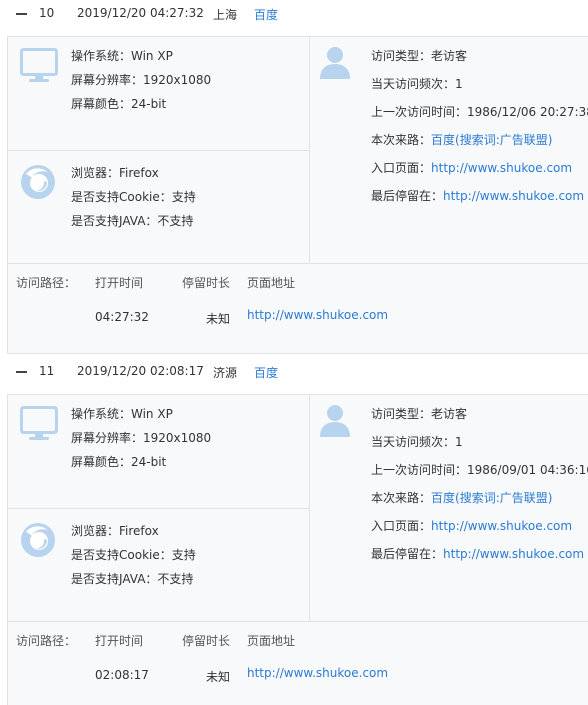 This screenshot has height=705, width=588. I want to click on record-time: 2019/12/20 04:27:32, so click(140, 13).